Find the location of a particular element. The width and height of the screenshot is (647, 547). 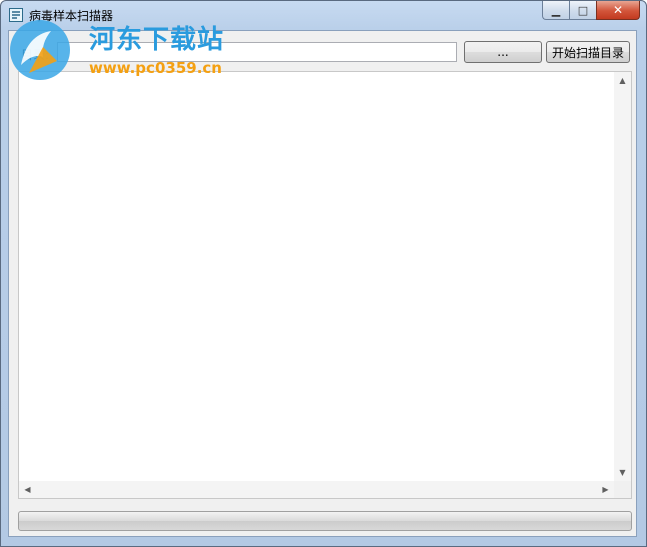

caption-buttons: ▁ □ ✕ is located at coordinates (591, 11).